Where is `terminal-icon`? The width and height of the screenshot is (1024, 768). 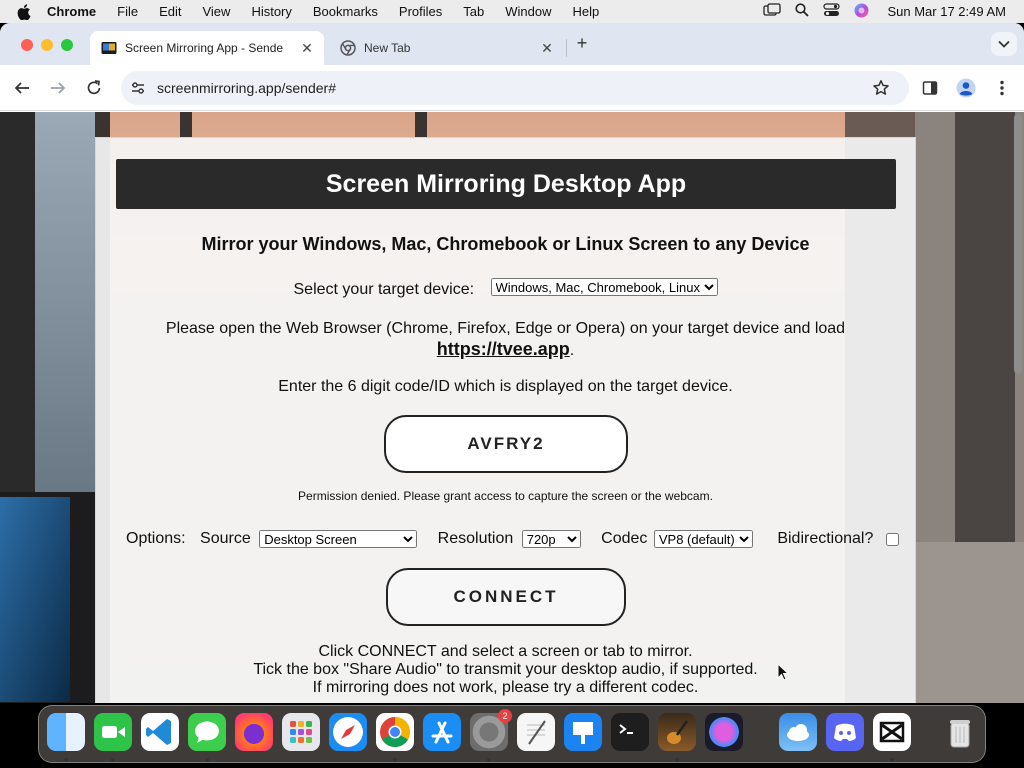 terminal-icon is located at coordinates (630, 732).